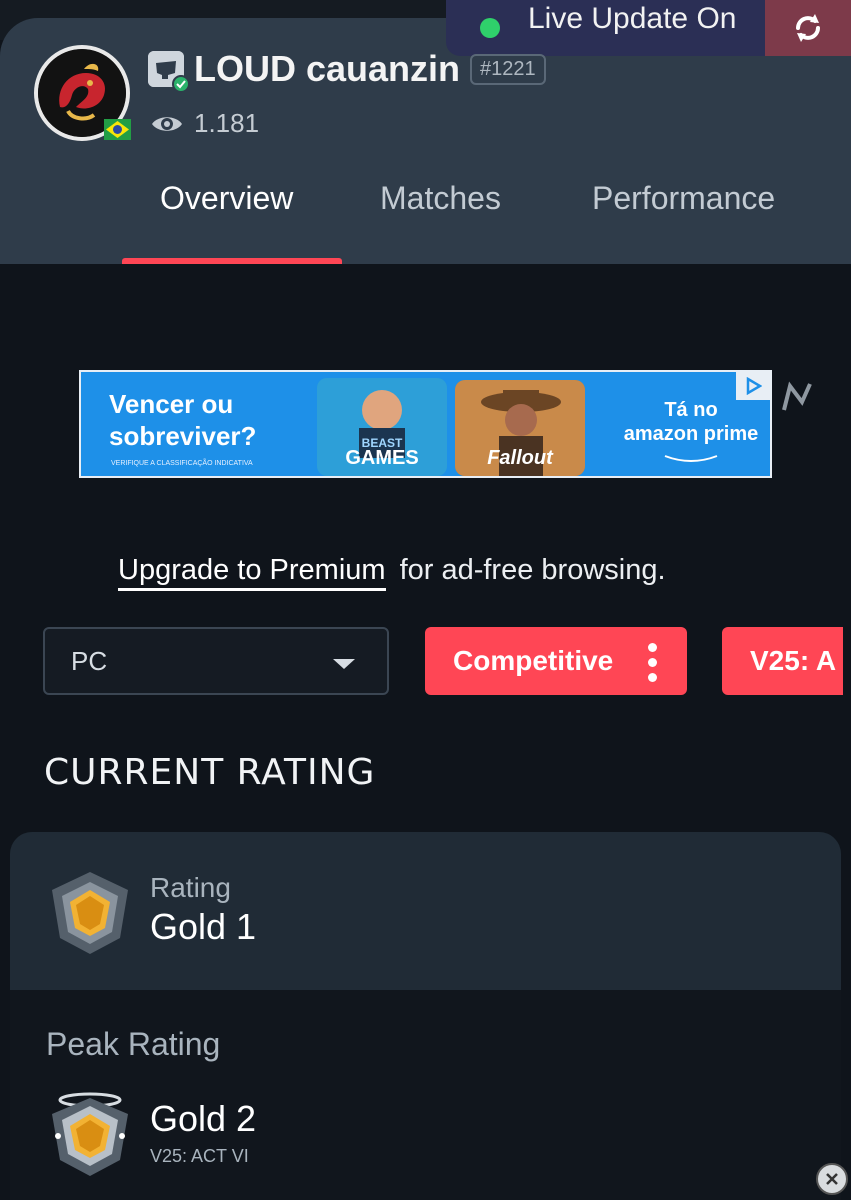 The image size is (851, 1200). What do you see at coordinates (533, 660) in the screenshot?
I see `mode-button-label: Competitive` at bounding box center [533, 660].